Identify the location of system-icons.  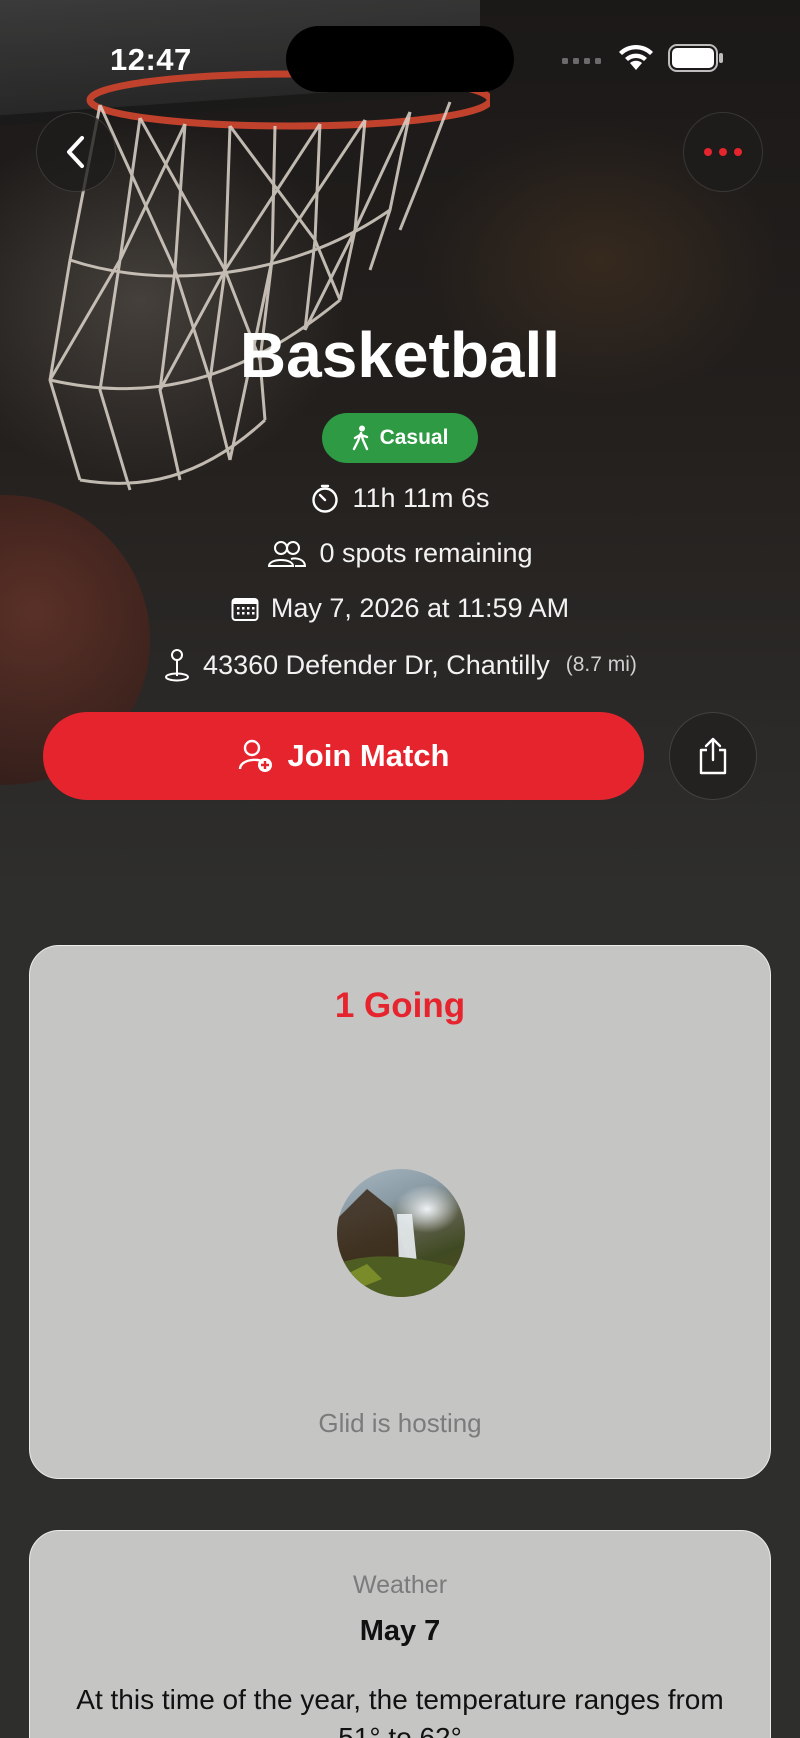
(643, 58).